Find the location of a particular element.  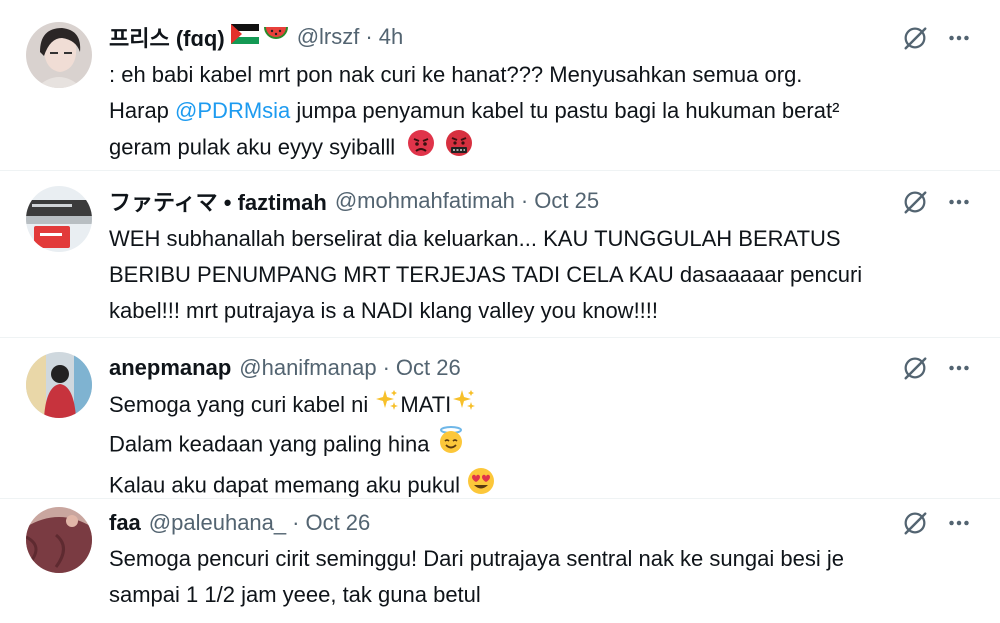

tweet-text-segment: geram pulak aku eyyy syiballl is located at coordinates (252, 147).